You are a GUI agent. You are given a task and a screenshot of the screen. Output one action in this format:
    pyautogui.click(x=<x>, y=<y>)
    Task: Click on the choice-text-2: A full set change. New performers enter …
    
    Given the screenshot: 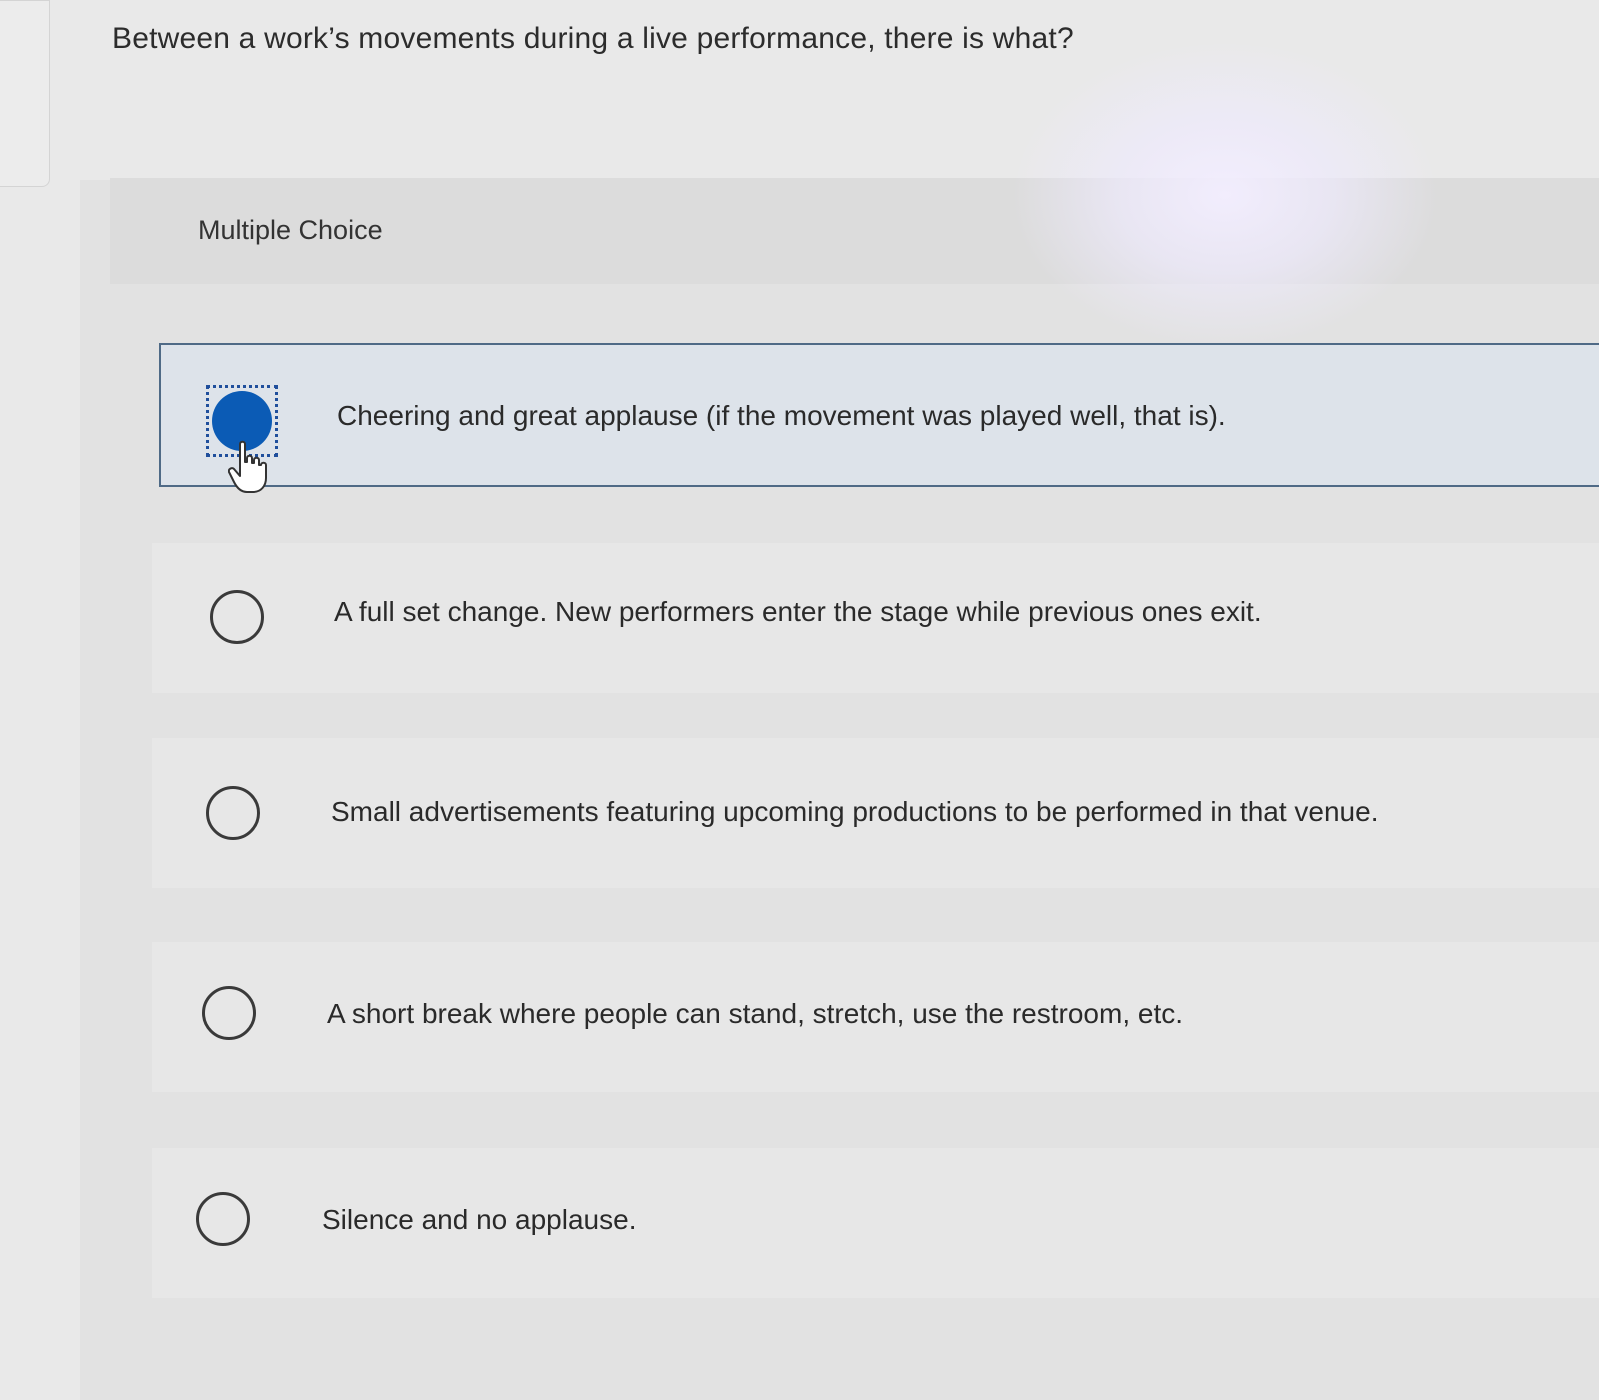 What is the action you would take?
    pyautogui.click(x=798, y=611)
    